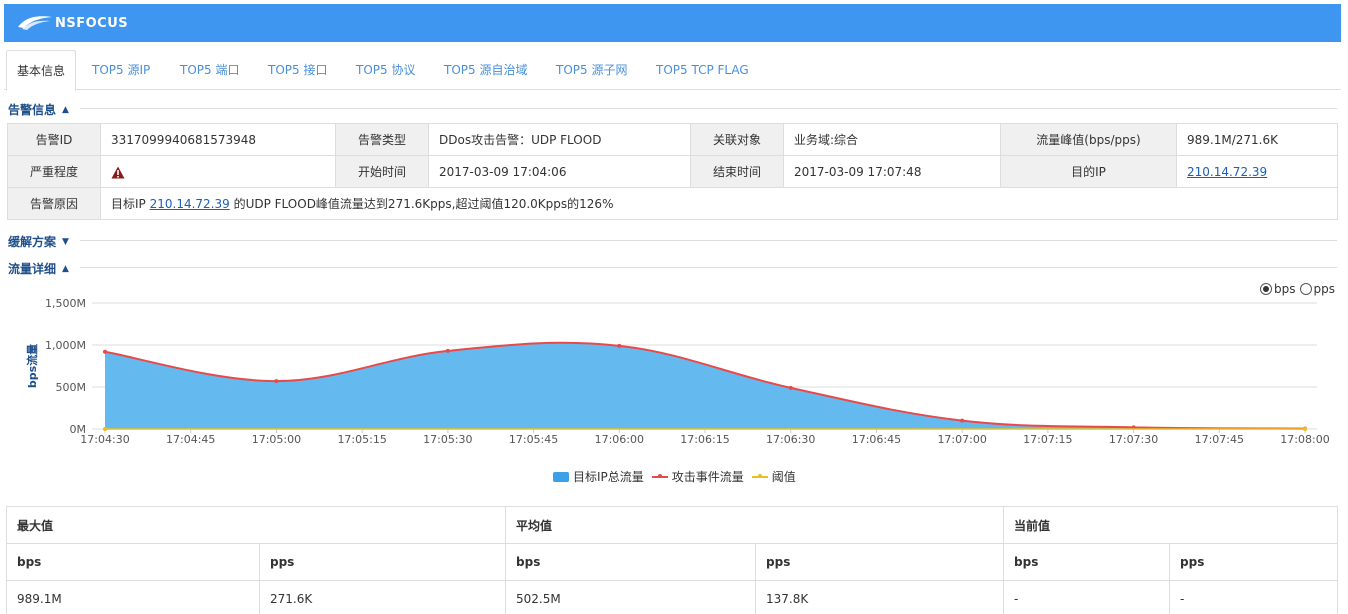 The image size is (1348, 614). I want to click on start-time-value: 2017-03-09 17:04:06, so click(559, 171).